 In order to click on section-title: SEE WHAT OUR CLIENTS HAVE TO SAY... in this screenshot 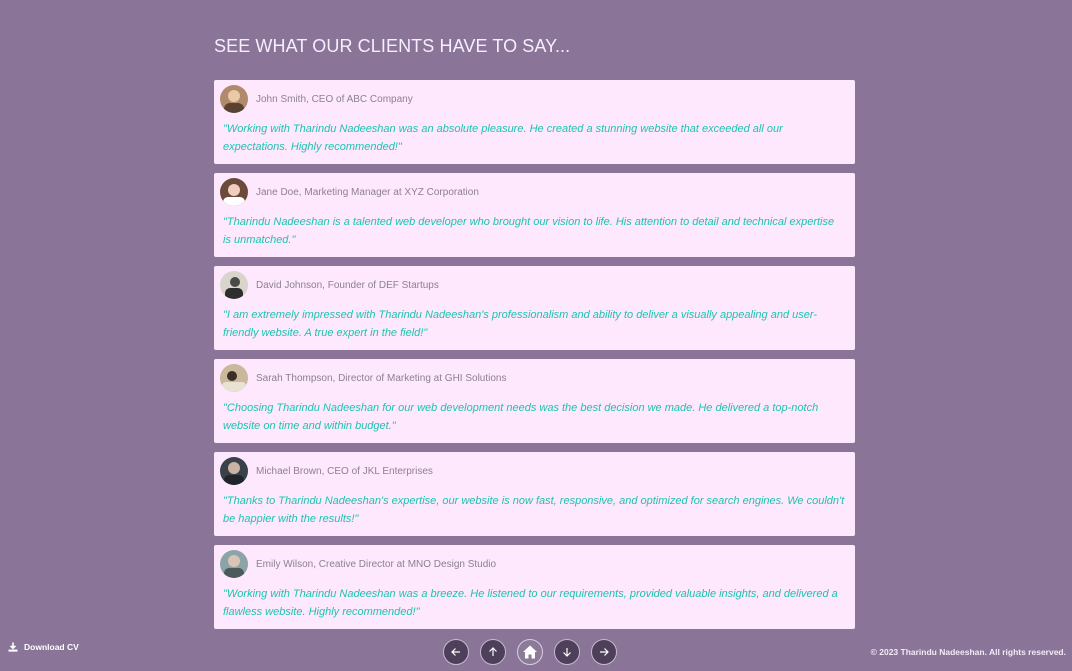, I will do `click(392, 46)`.